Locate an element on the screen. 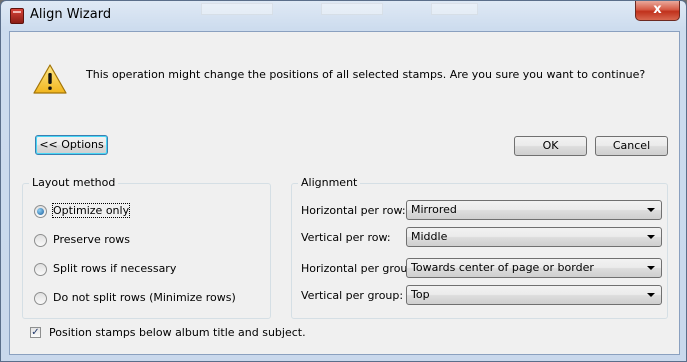  close-button: x is located at coordinates (657, 11).